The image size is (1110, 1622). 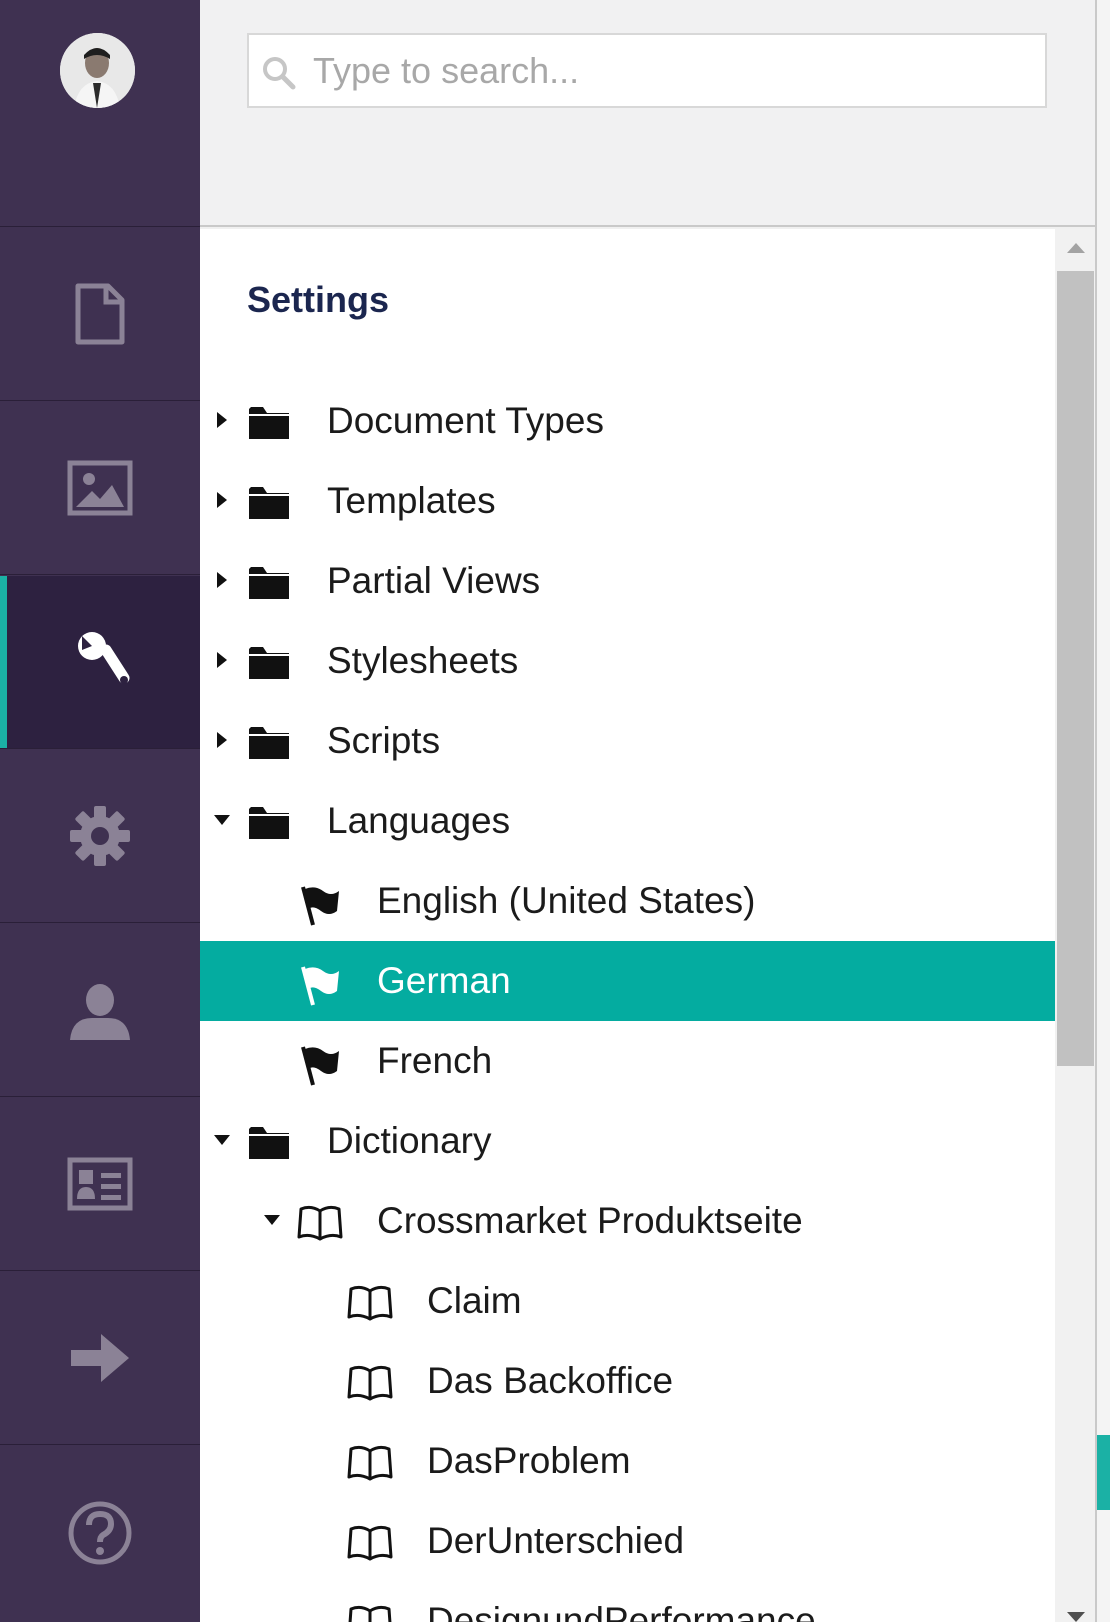 I want to click on tree-node-crossmarket-produktseite: Crossmarket Produktseite, so click(x=627, y=1221).